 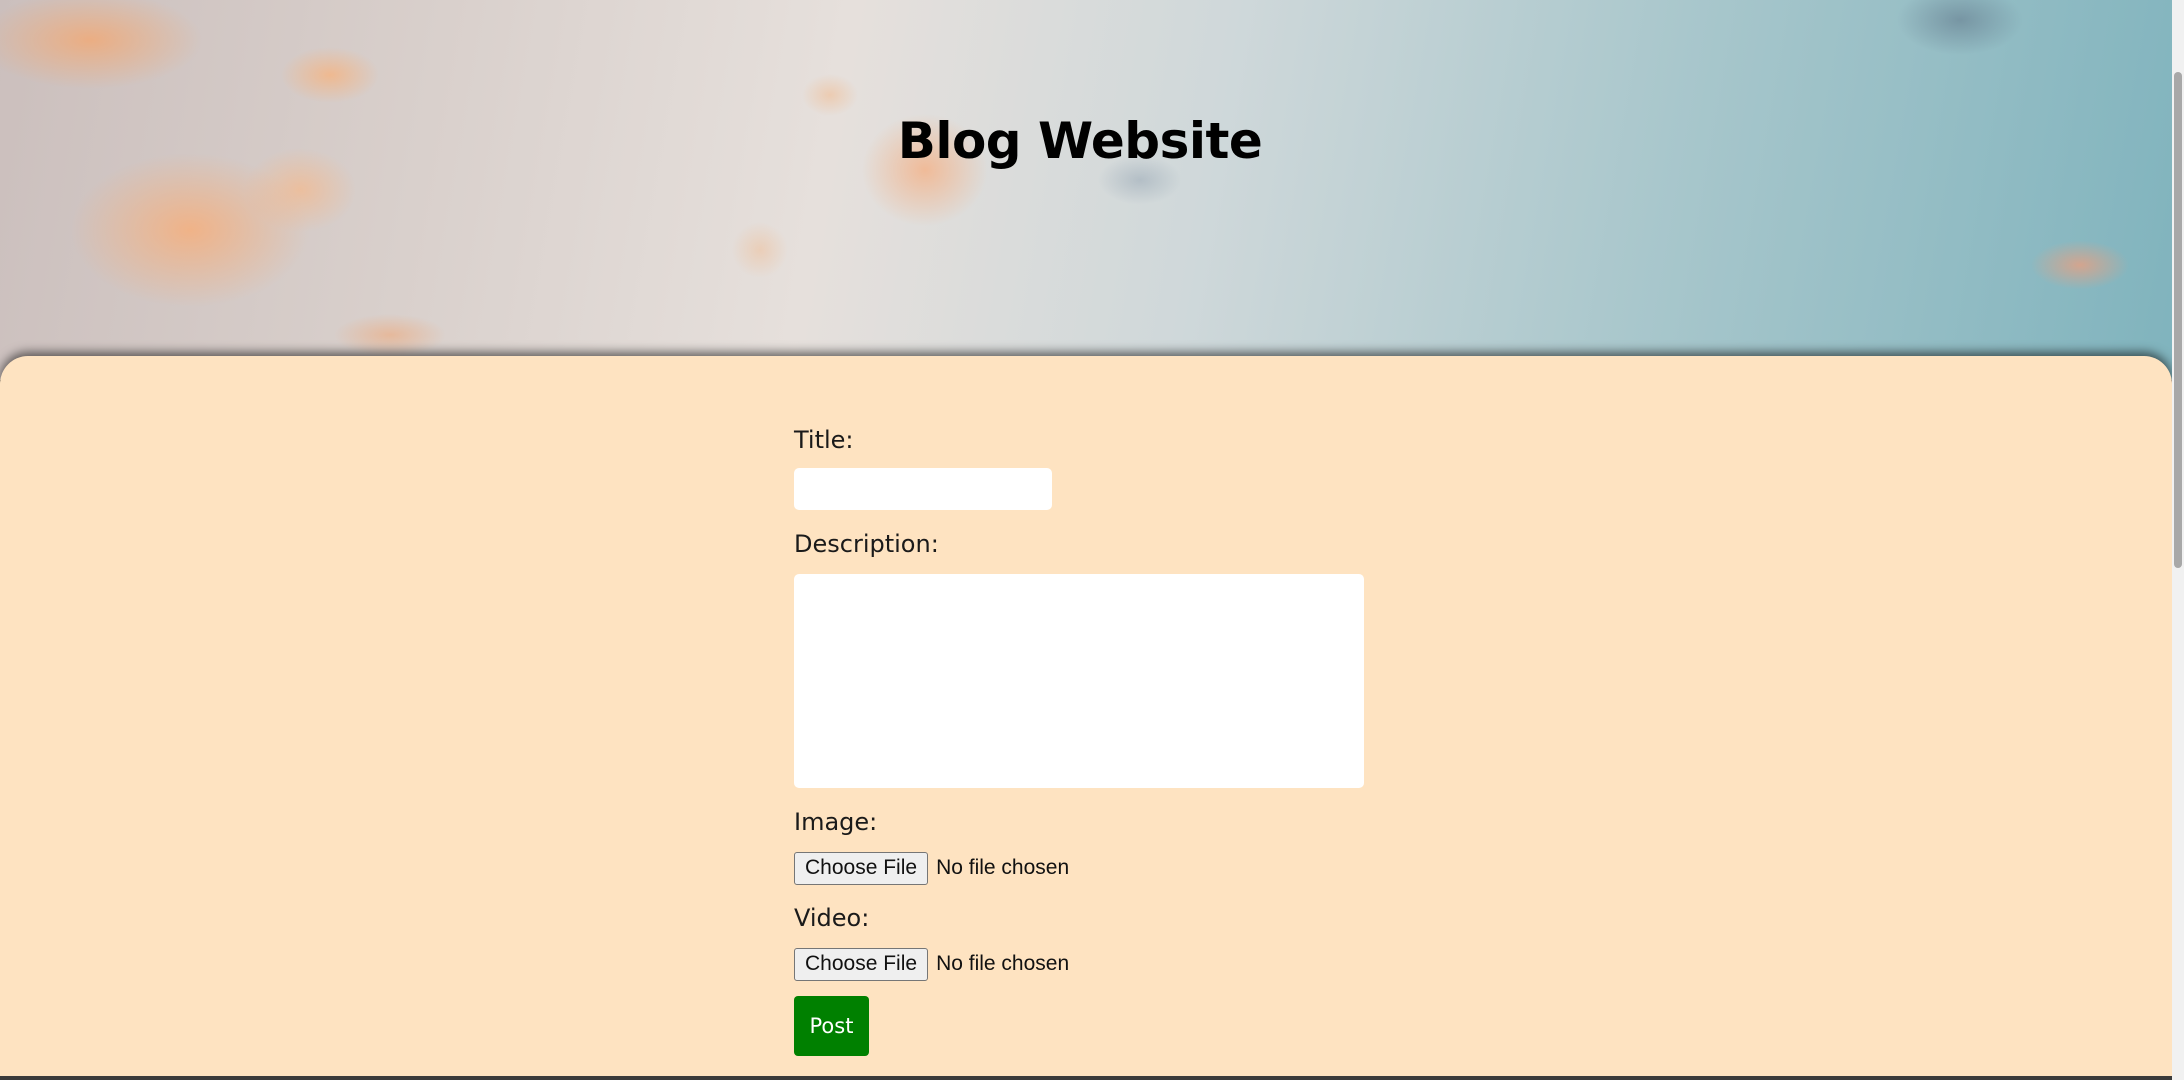 What do you see at coordinates (1080, 141) in the screenshot?
I see `site-title: Blog Website` at bounding box center [1080, 141].